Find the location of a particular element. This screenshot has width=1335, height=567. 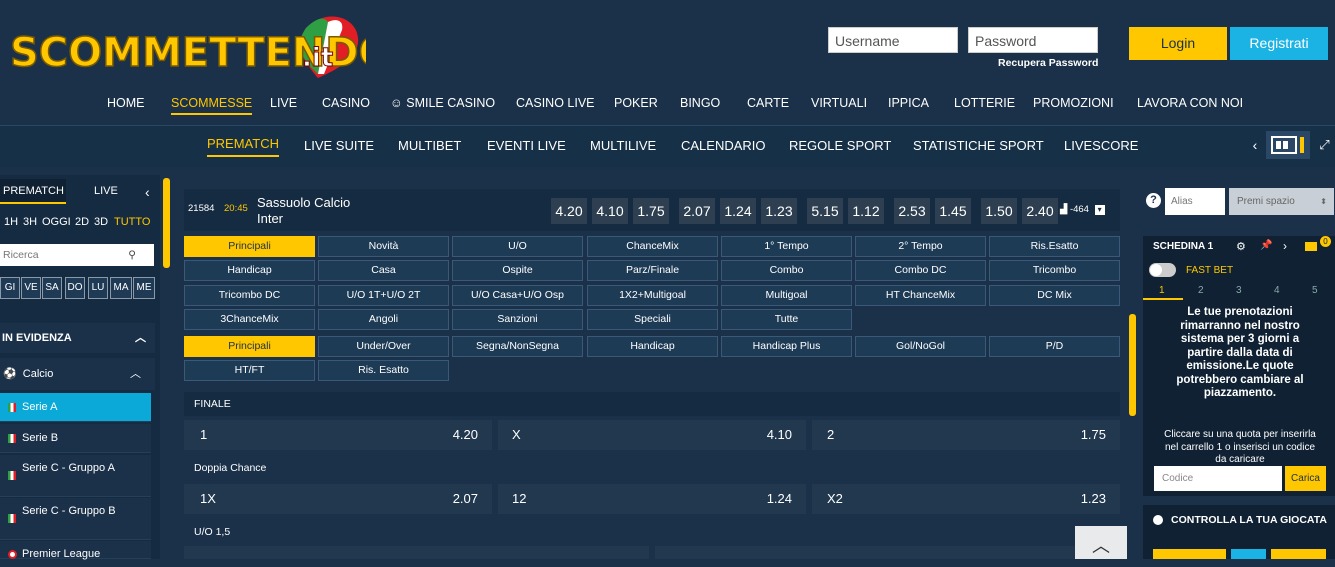

left-scrollbar is located at coordinates (166, 223).